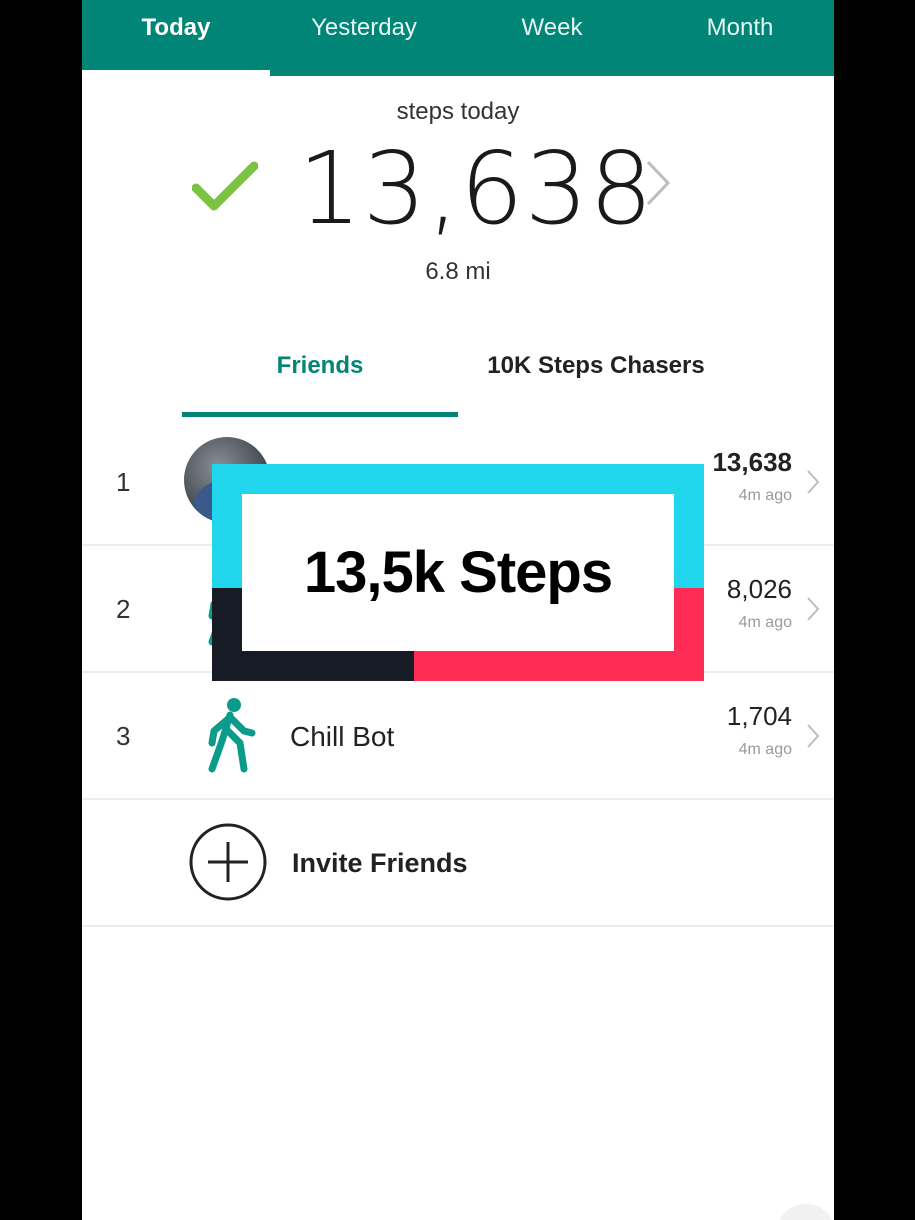  I want to click on tab-friends: Friends, so click(320, 366).